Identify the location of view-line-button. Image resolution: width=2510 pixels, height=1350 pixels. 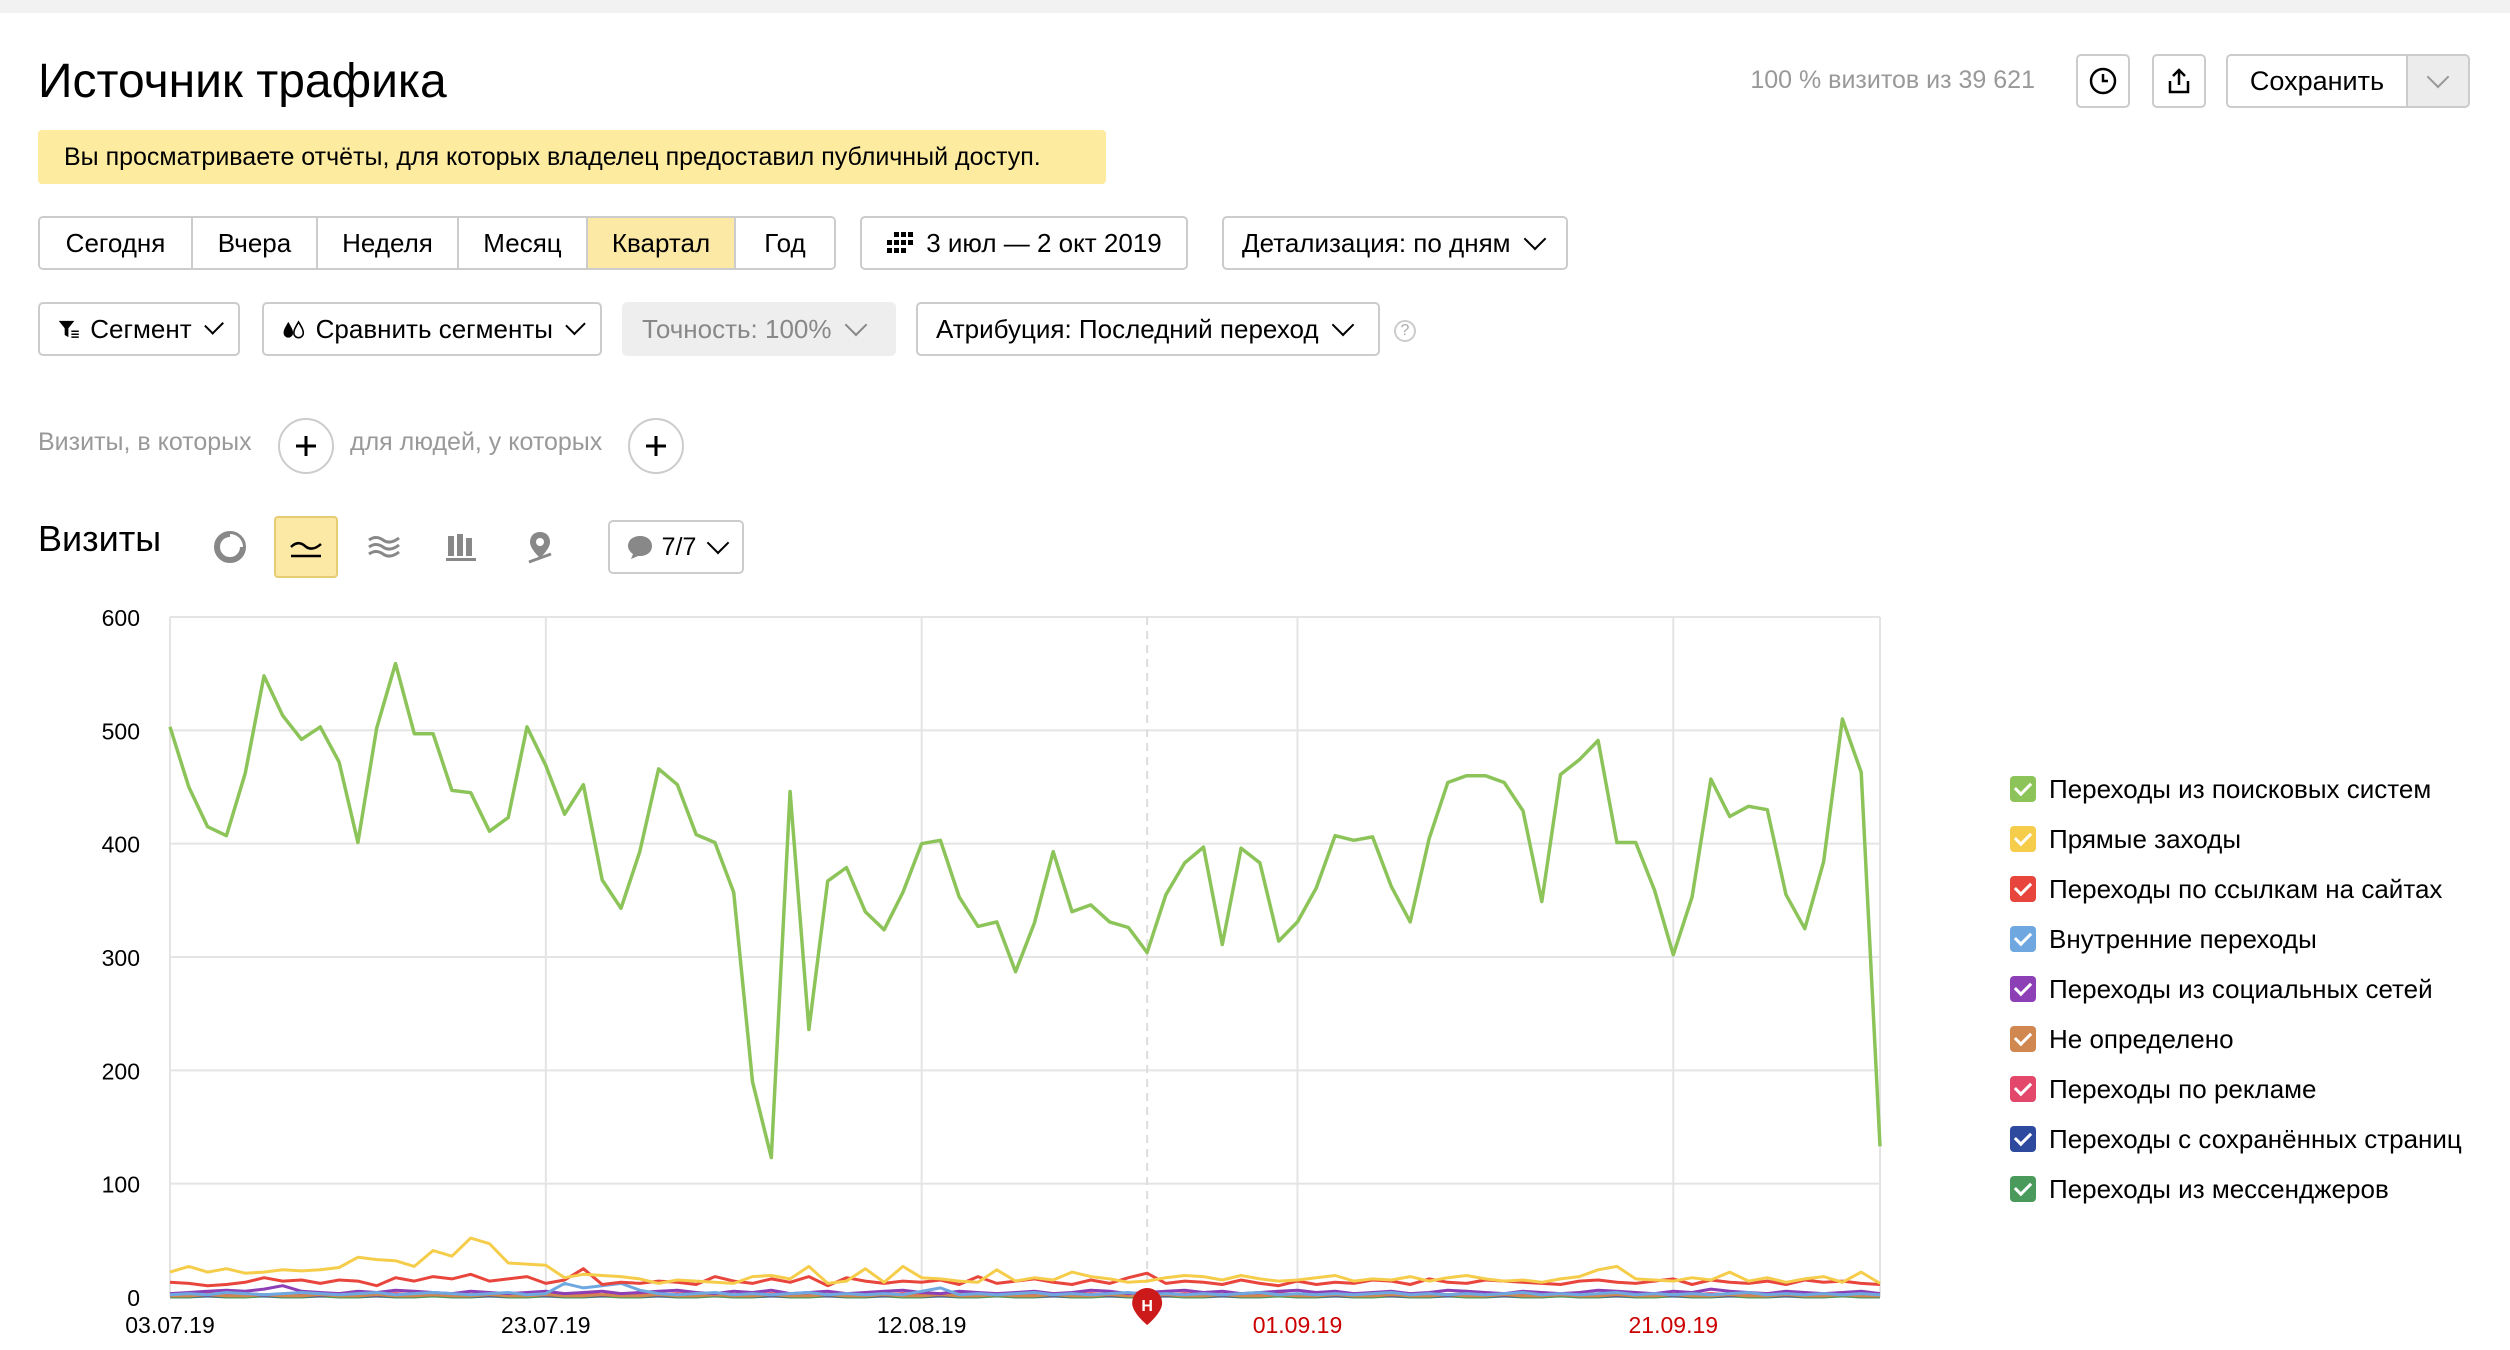
(306, 547).